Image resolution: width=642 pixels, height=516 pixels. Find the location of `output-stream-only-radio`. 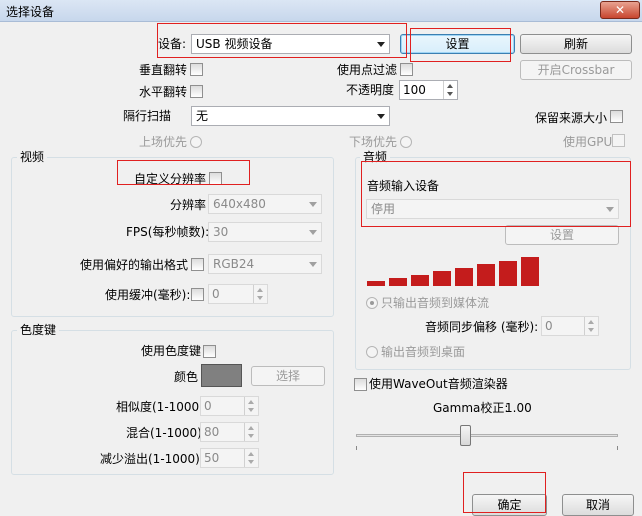

output-stream-only-radio is located at coordinates (372, 303).